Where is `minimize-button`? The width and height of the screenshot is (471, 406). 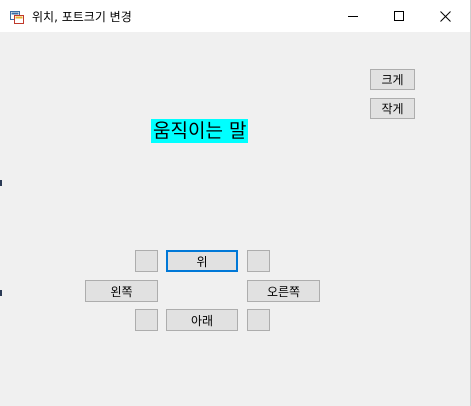 minimize-button is located at coordinates (353, 16).